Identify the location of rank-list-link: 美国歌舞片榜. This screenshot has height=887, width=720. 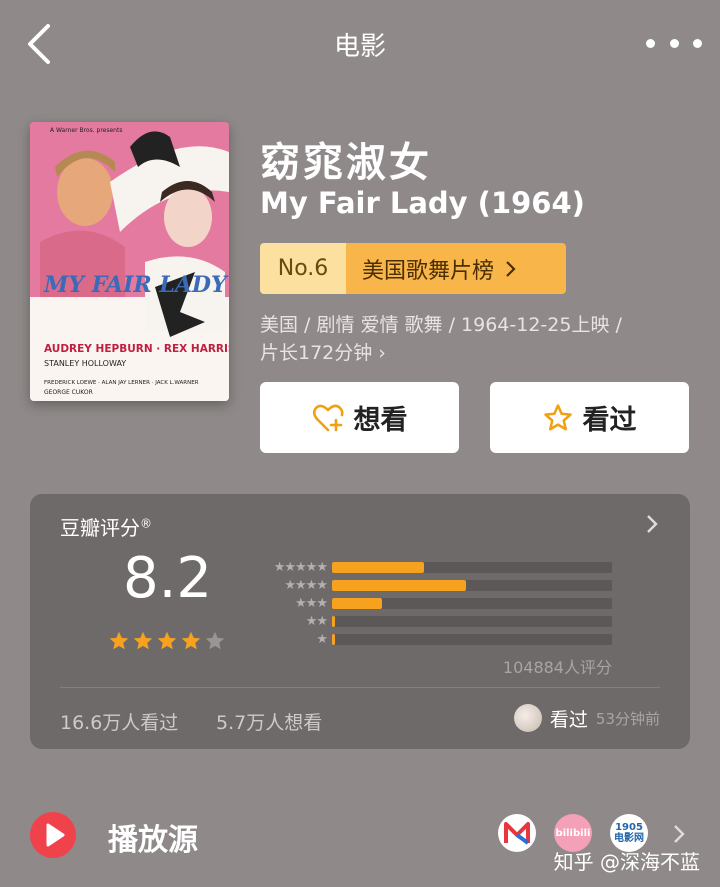
(456, 268).